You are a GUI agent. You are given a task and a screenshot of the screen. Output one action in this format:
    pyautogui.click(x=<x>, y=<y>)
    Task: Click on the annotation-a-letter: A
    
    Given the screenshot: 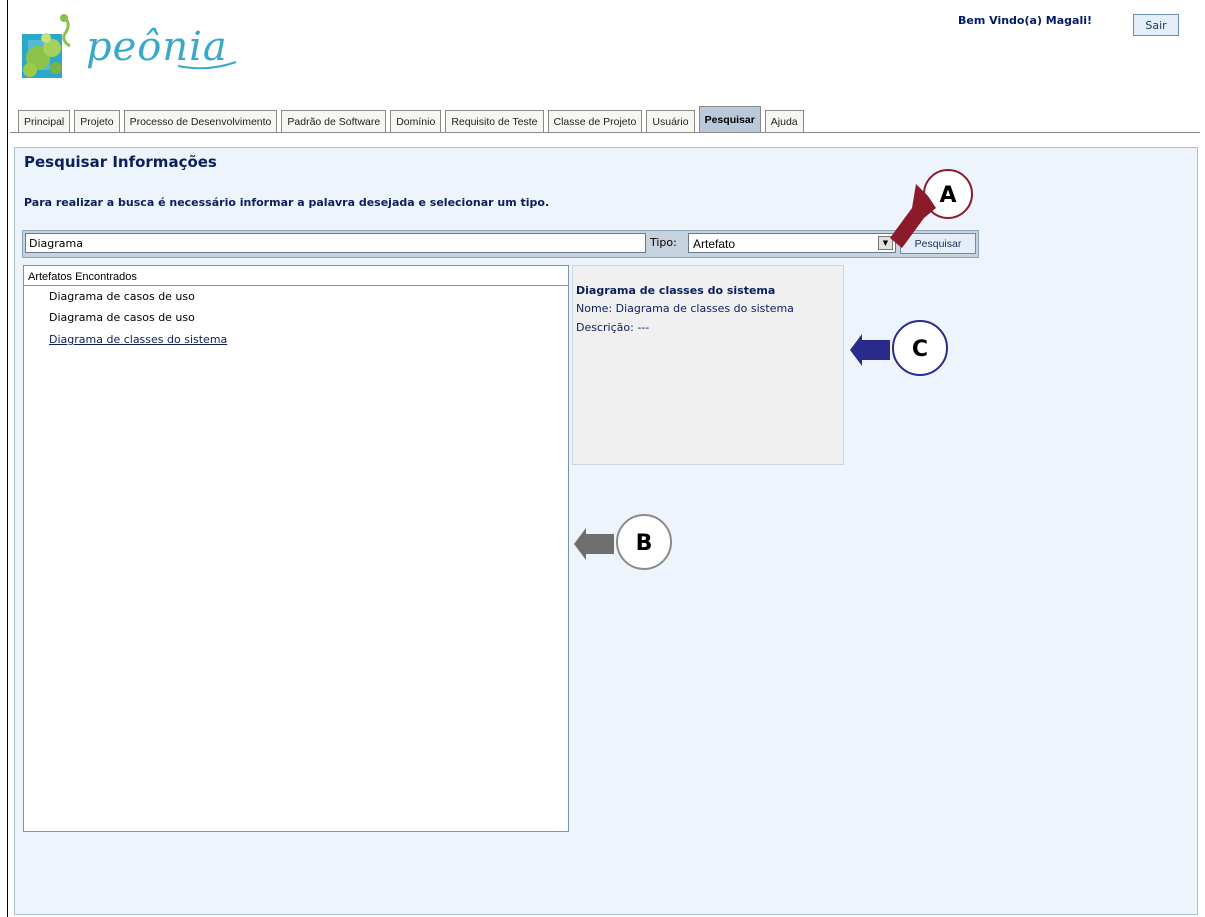 What is the action you would take?
    pyautogui.click(x=947, y=195)
    